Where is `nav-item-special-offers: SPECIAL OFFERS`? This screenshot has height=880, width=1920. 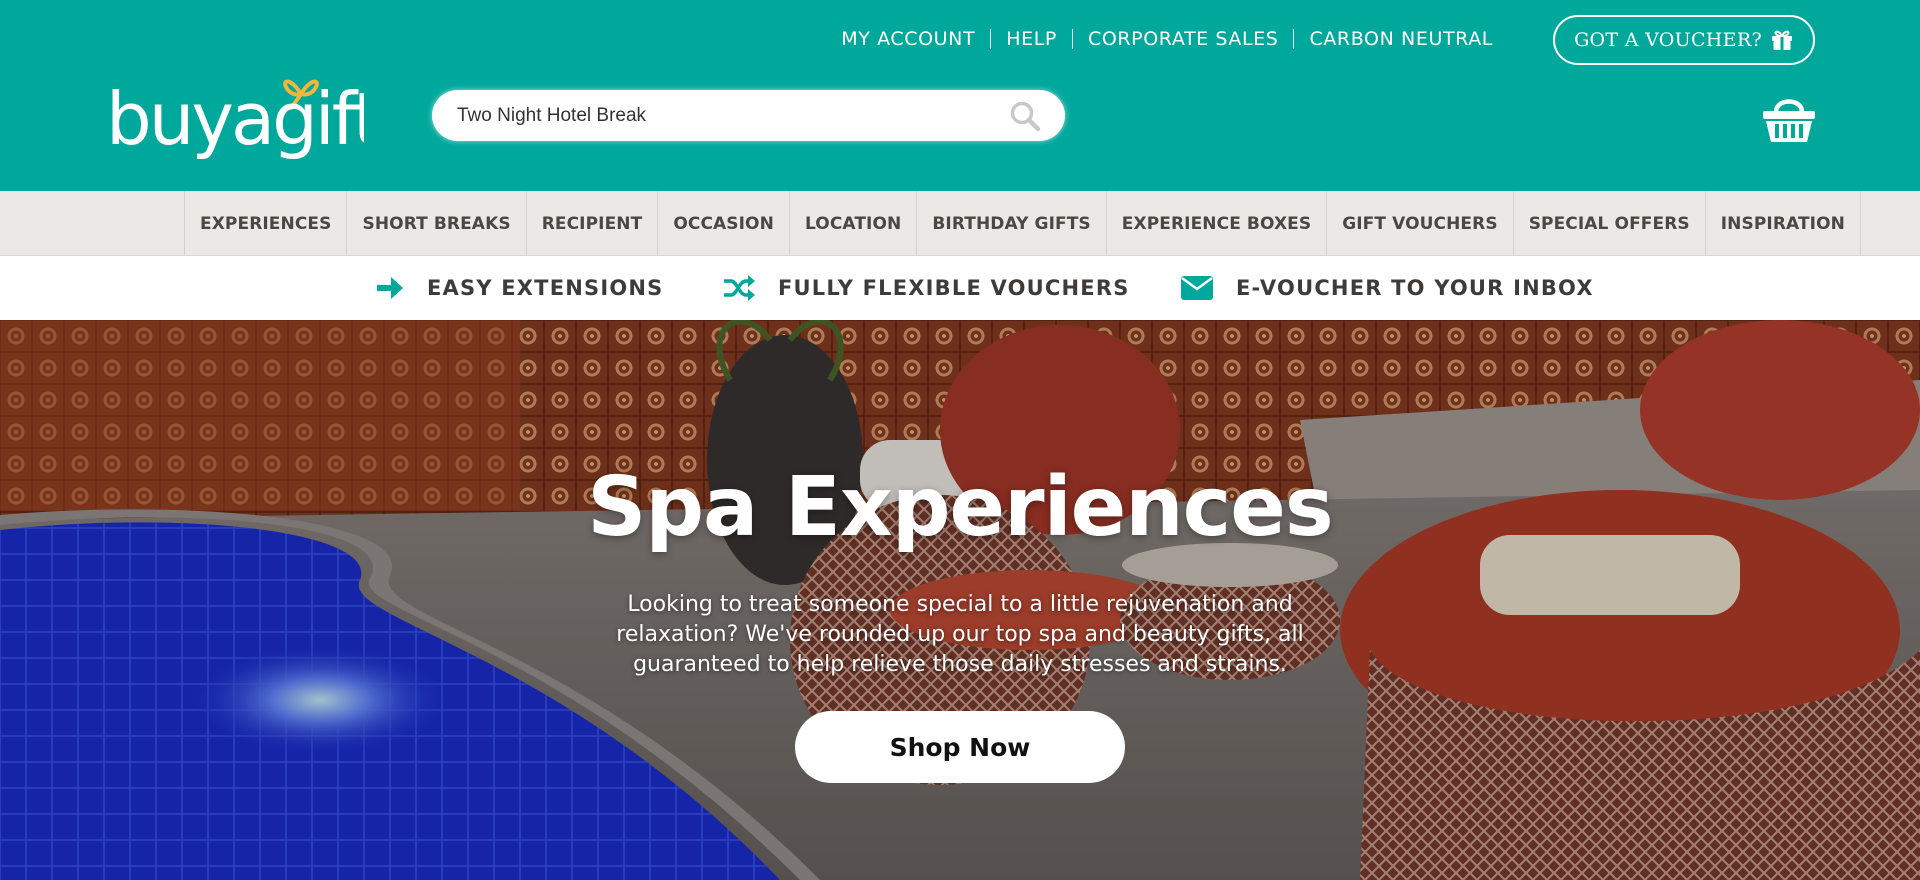 nav-item-special-offers: SPECIAL OFFERS is located at coordinates (1610, 223).